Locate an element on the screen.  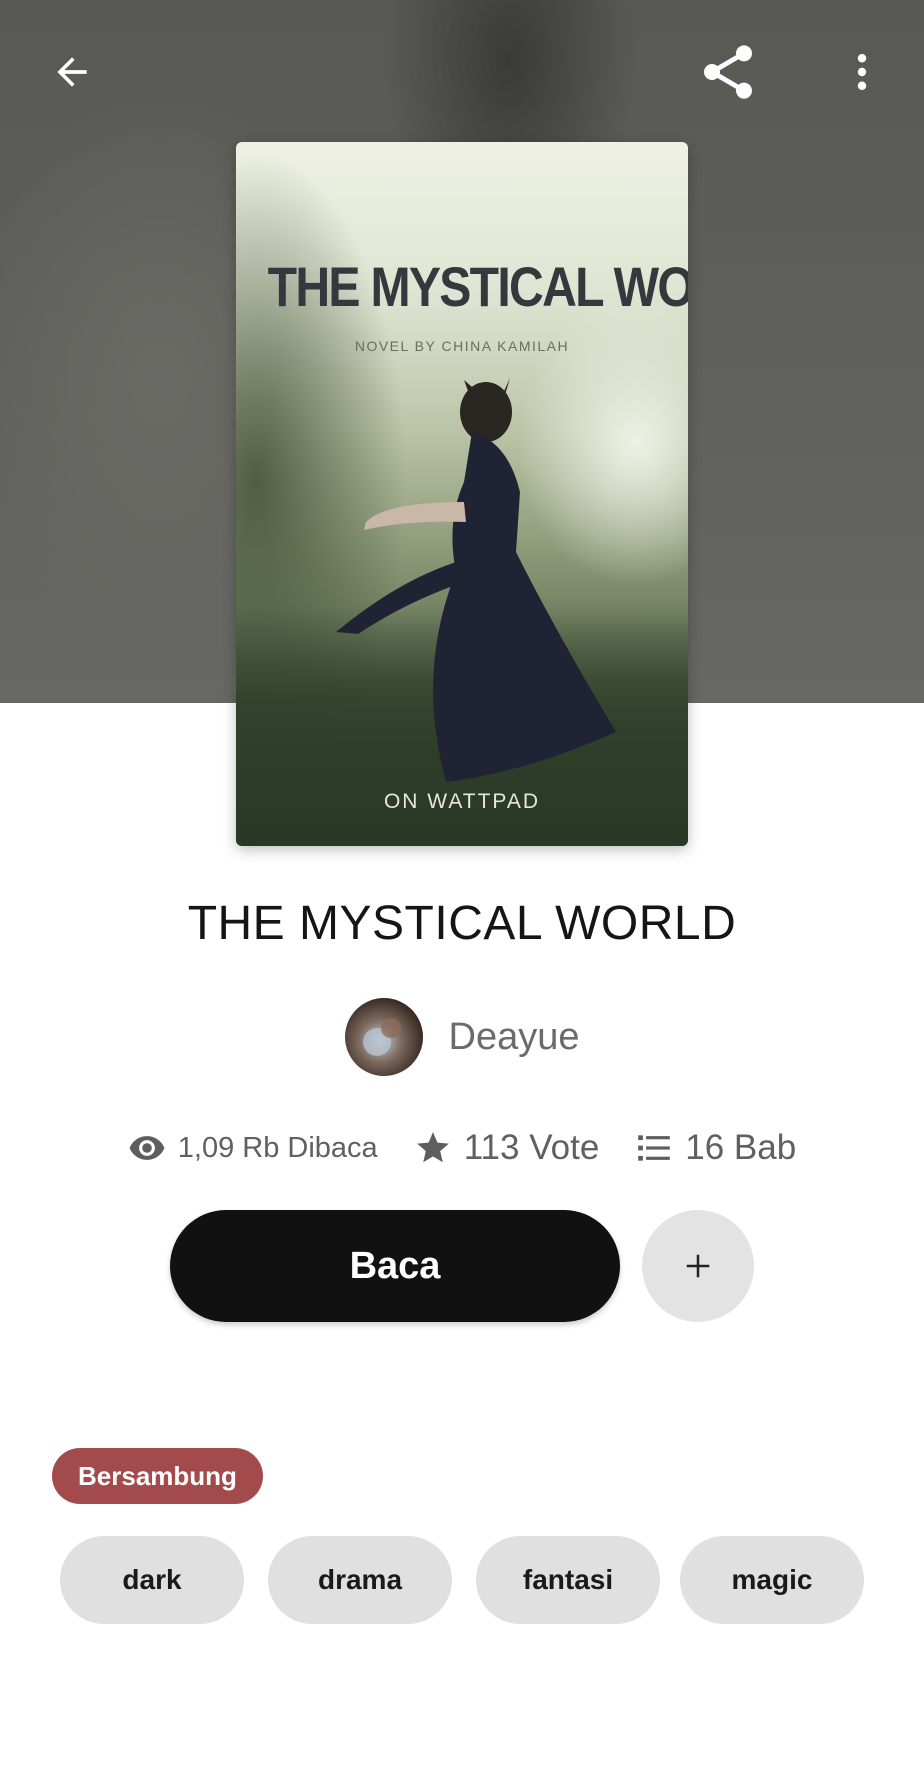
tag-magic: magic is located at coordinates (772, 1580).